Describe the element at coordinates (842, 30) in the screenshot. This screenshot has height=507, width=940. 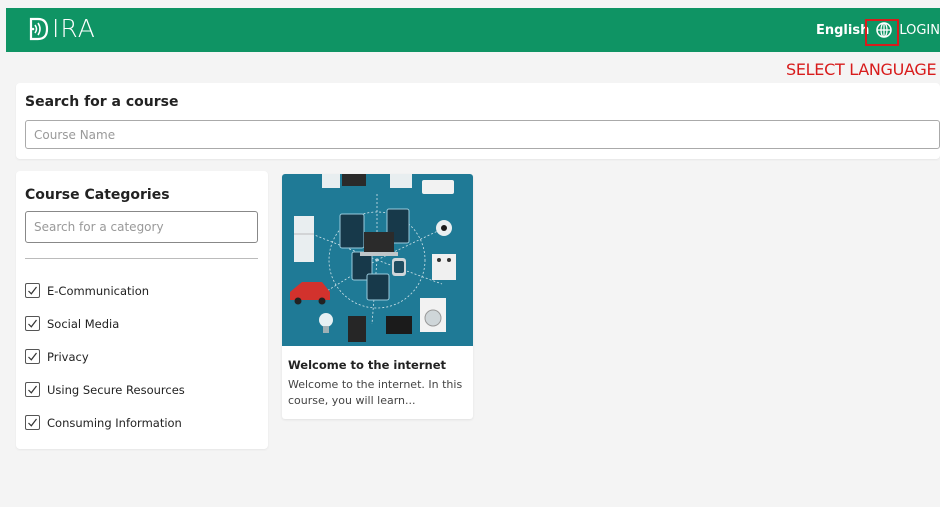
I see `language-label: English` at that location.